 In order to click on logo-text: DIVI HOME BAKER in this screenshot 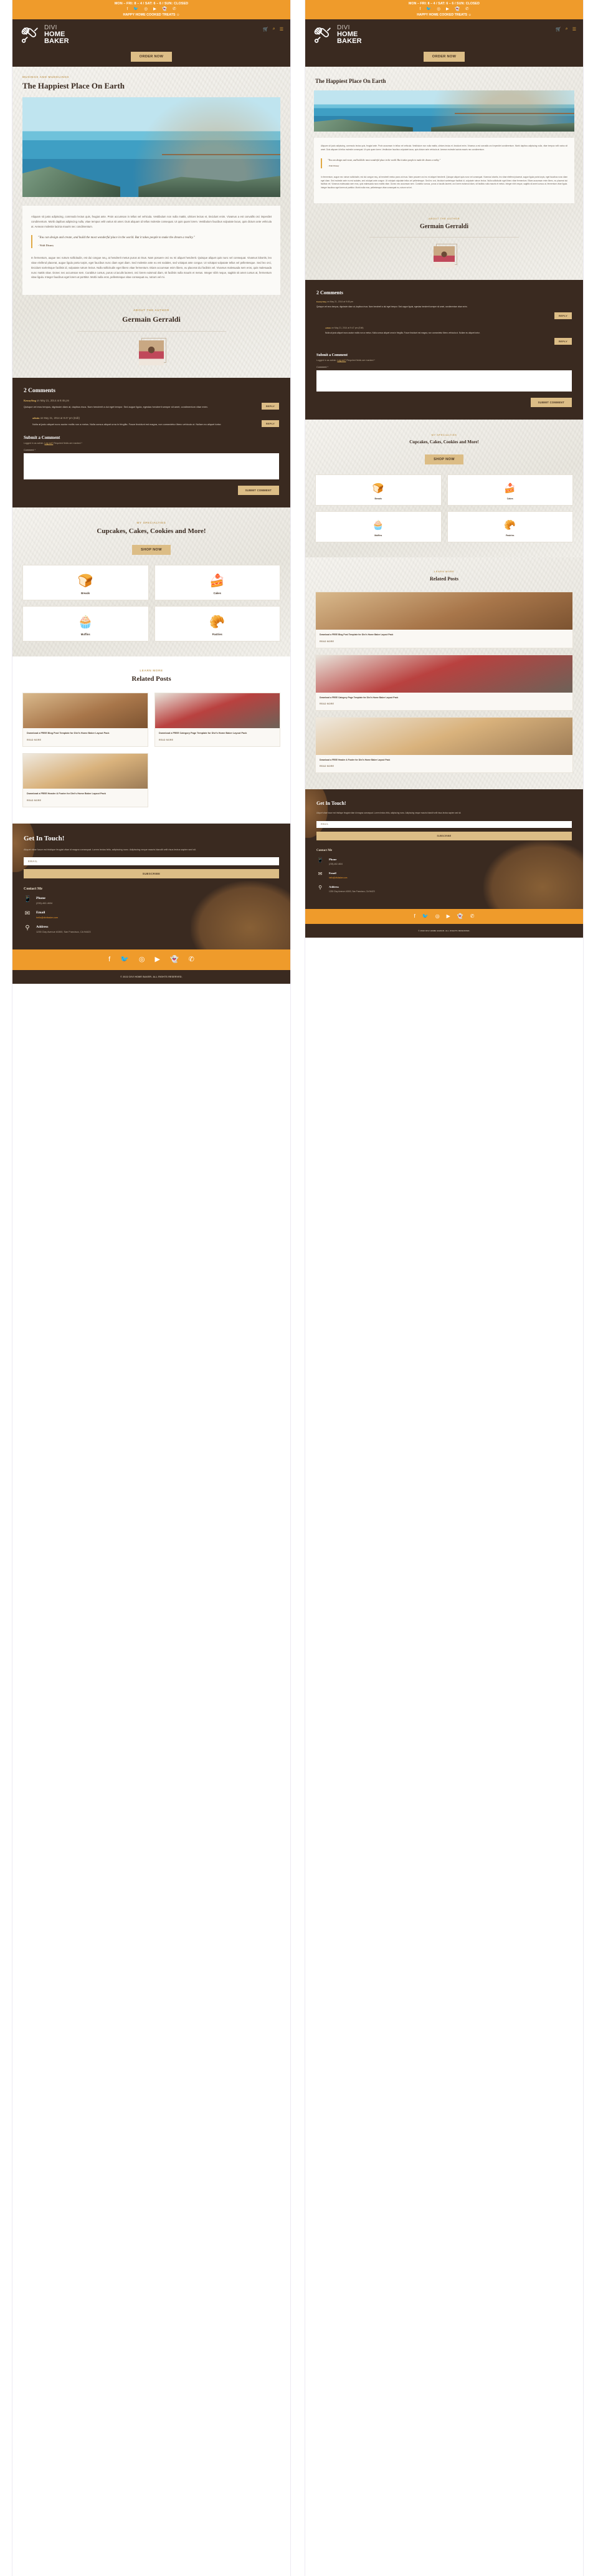, I will do `click(57, 35)`.